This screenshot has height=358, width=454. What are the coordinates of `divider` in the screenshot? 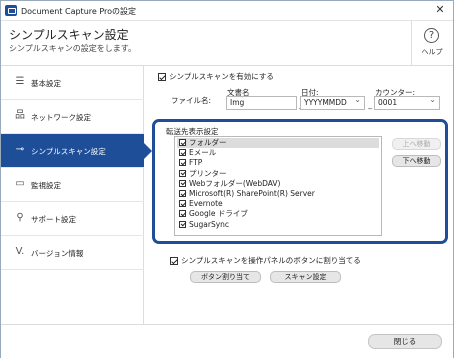 It's located at (411, 43).